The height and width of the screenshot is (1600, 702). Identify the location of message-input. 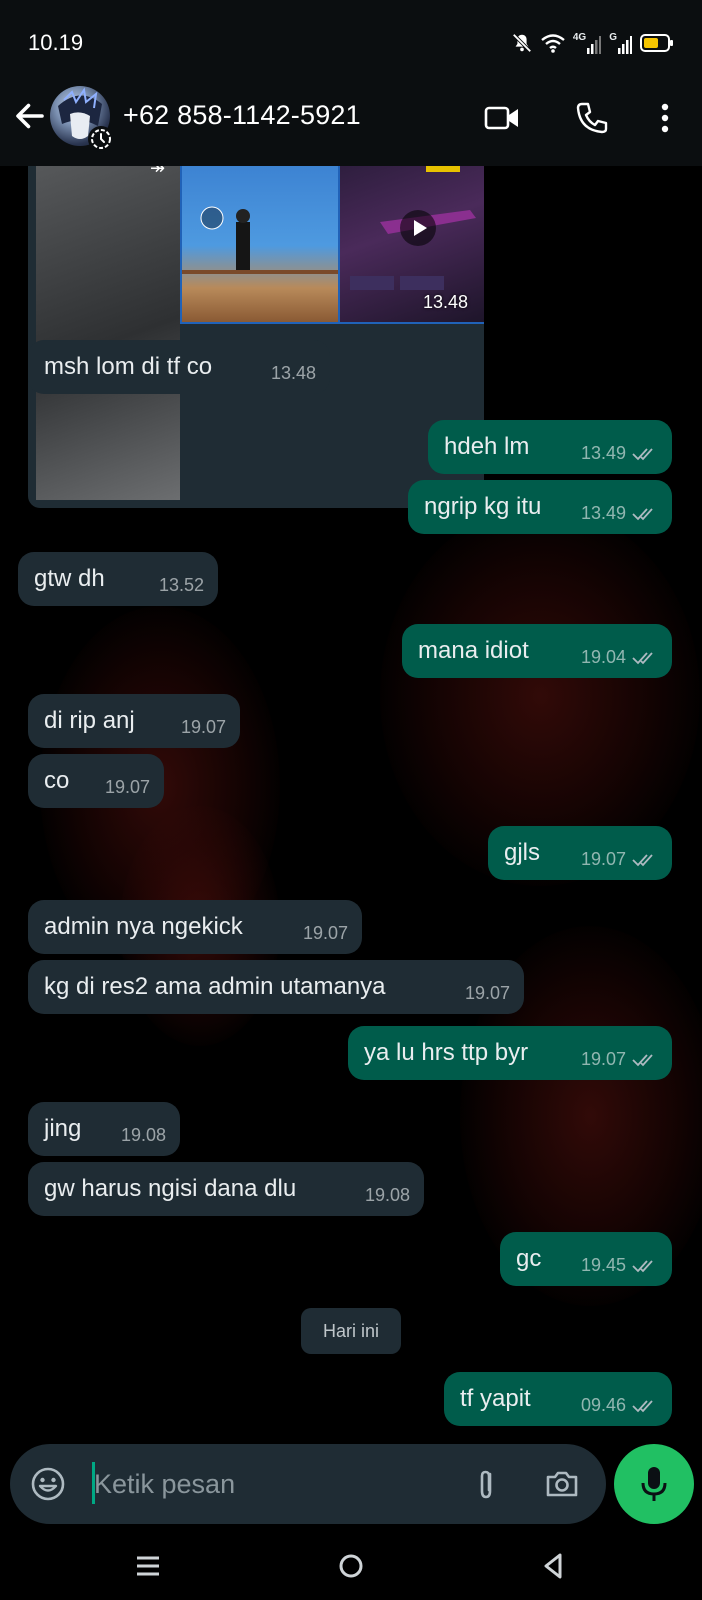
(277, 1484).